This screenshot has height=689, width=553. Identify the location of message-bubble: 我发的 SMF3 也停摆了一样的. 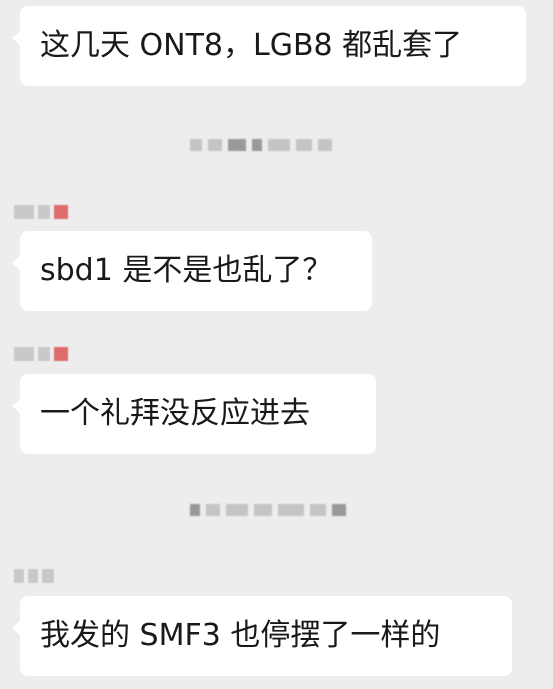
(262, 636).